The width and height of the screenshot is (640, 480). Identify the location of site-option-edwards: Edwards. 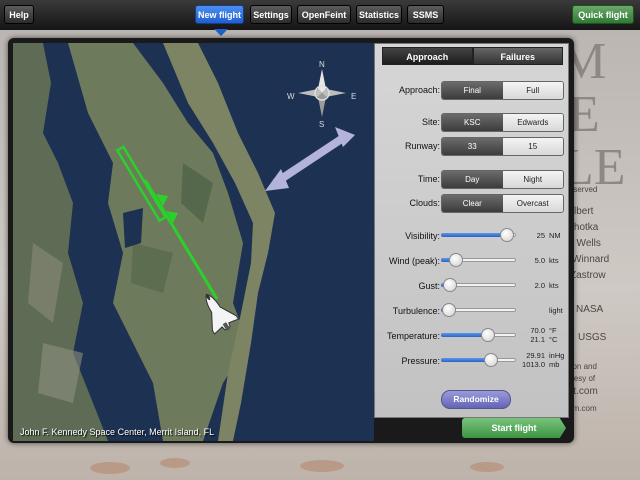
(532, 122).